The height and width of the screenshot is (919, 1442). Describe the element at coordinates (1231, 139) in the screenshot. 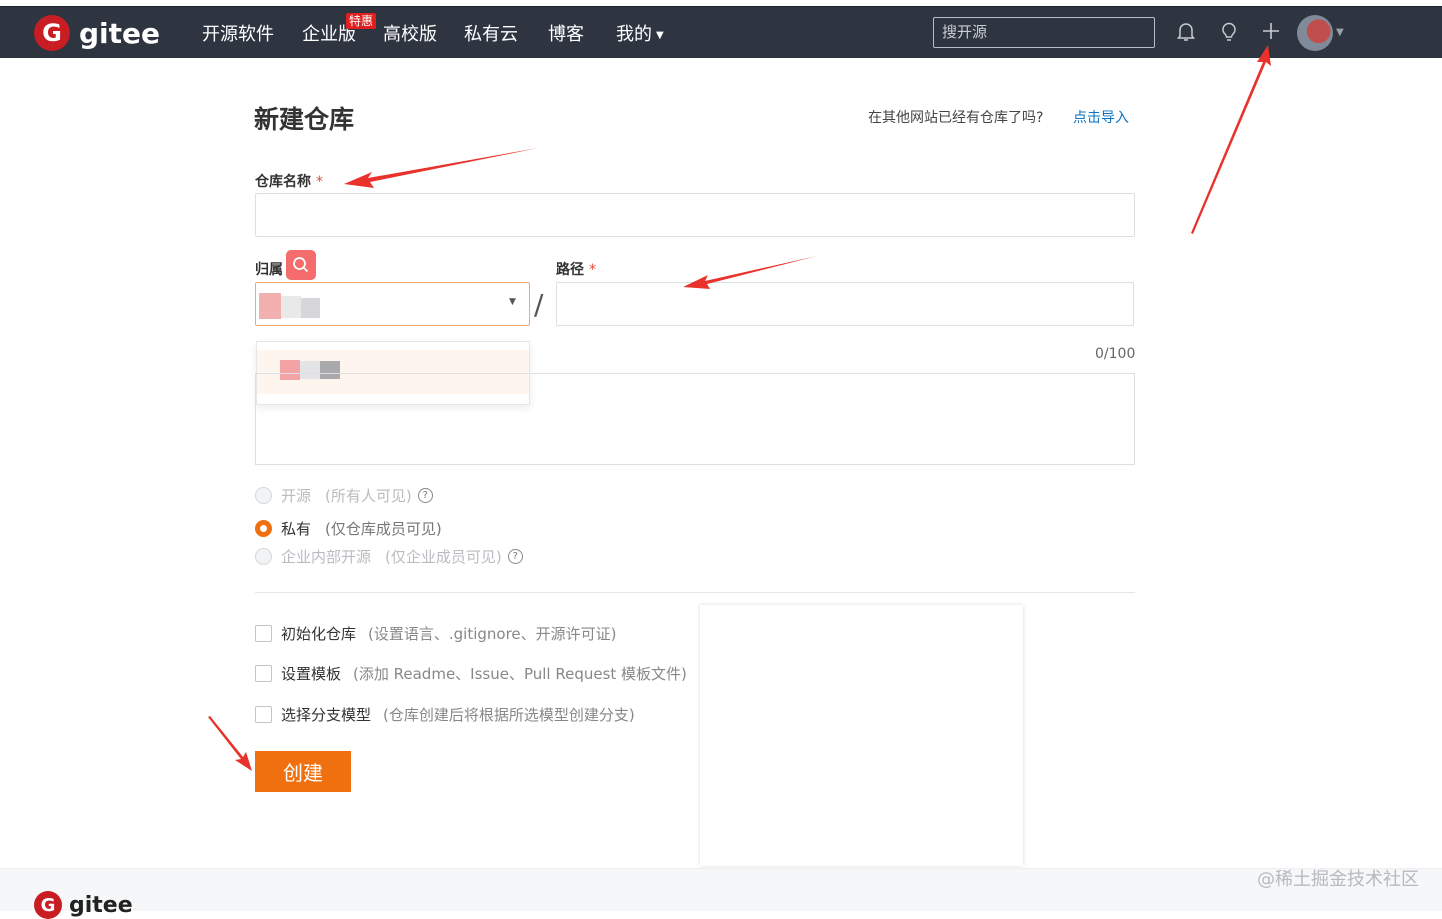

I see `arrow-to-plus` at that location.